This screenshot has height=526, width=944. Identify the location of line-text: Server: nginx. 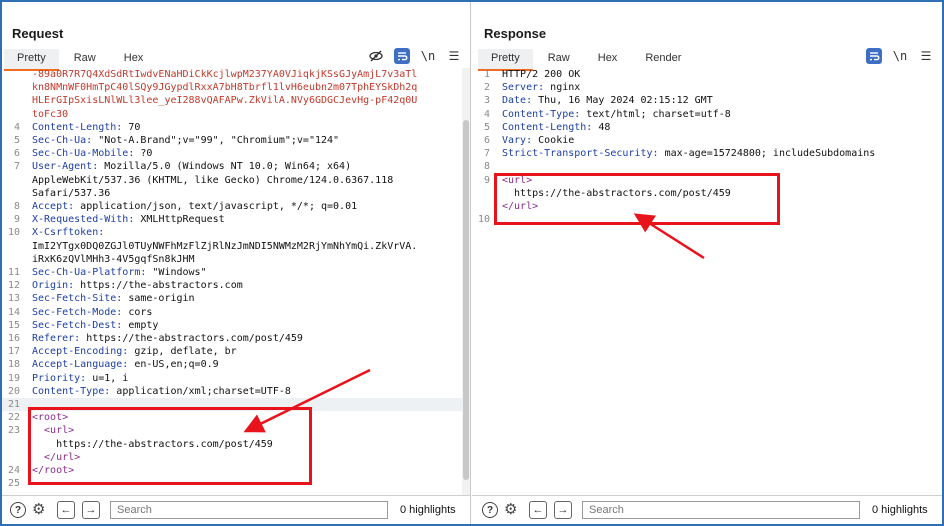
(541, 88).